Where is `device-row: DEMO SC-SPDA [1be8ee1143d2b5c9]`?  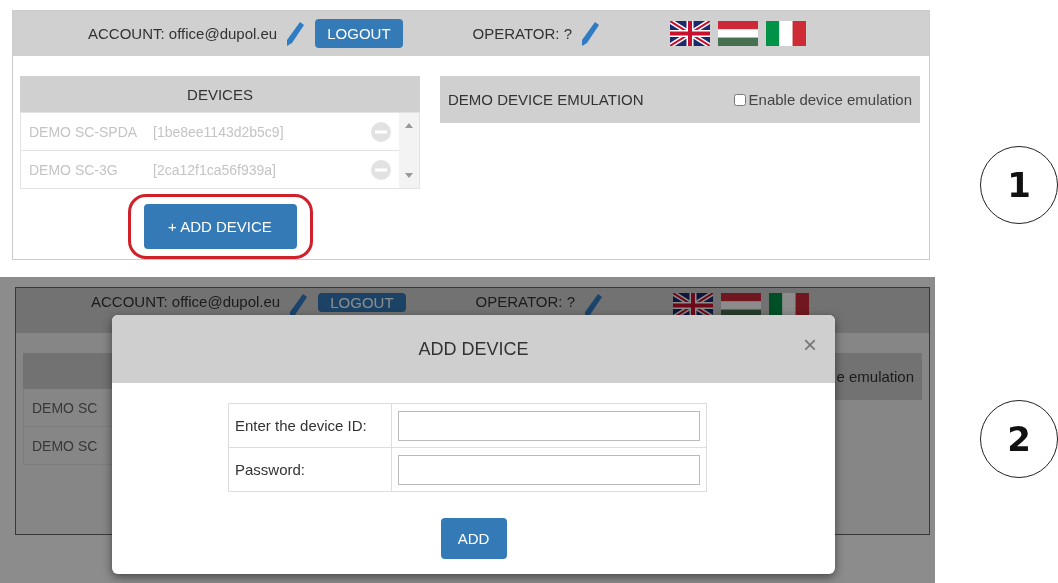
device-row: DEMO SC-SPDA [1be8ee1143d2b5c9] is located at coordinates (210, 132).